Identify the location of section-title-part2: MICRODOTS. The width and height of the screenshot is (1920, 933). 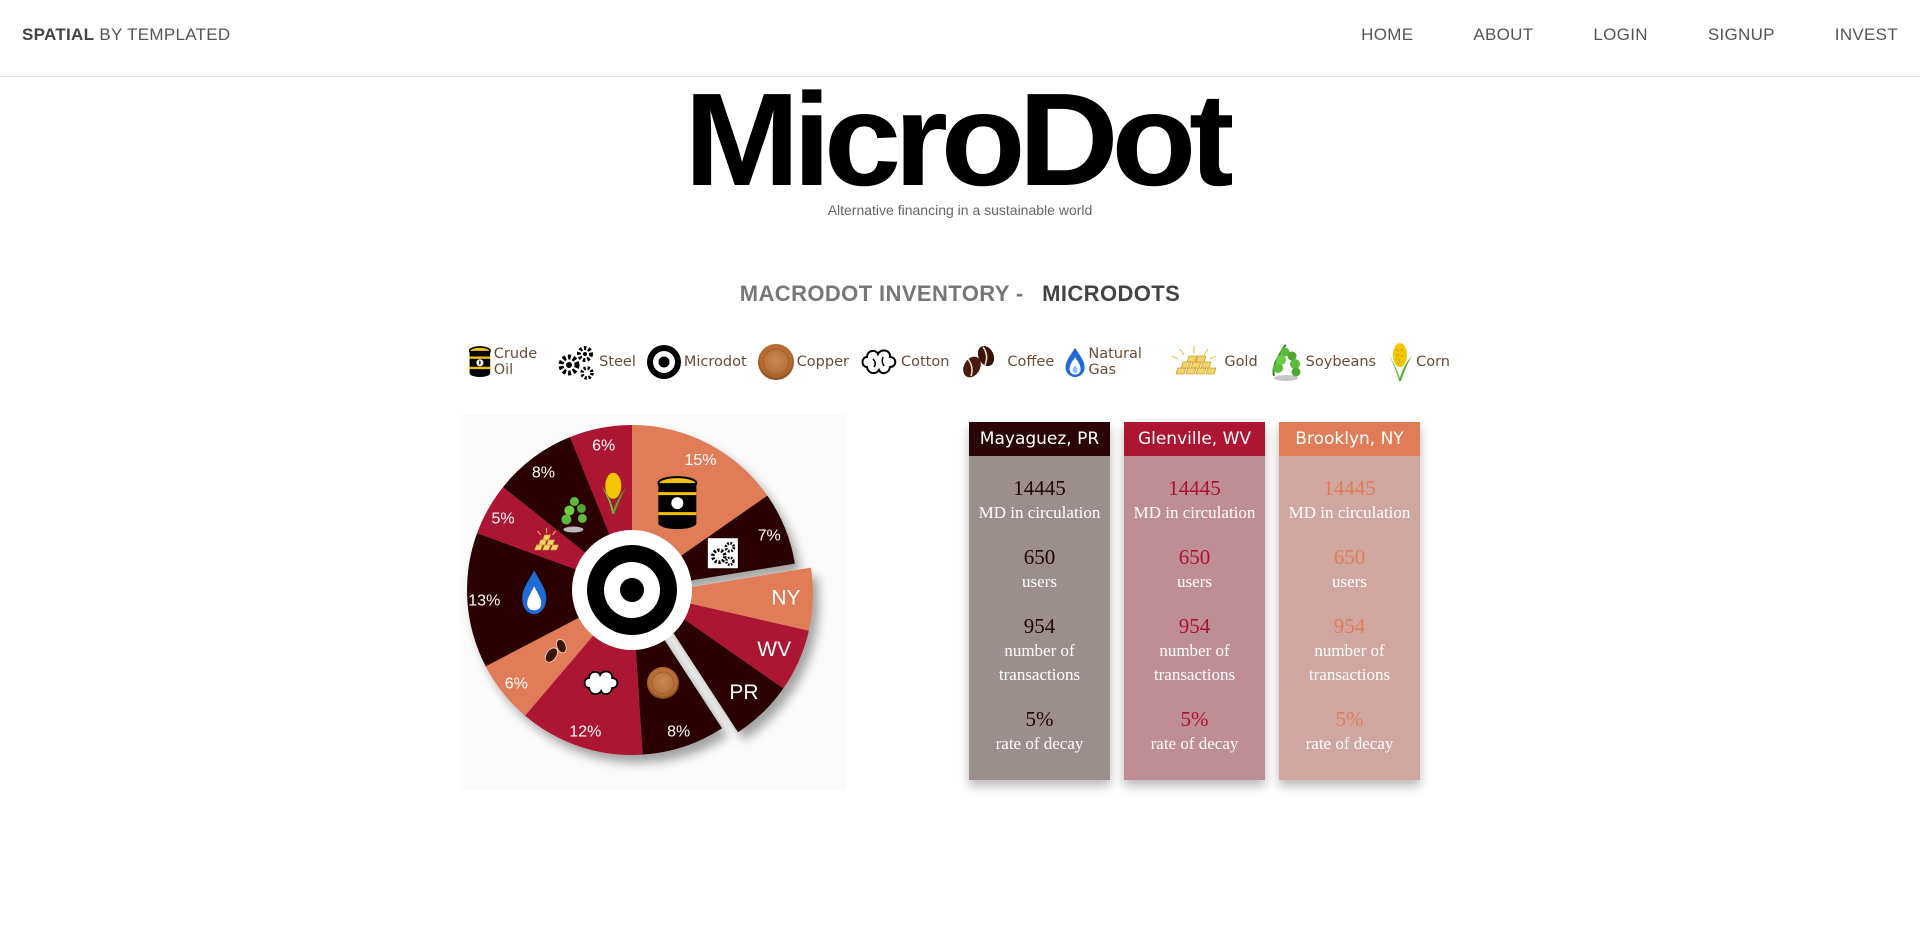
(1111, 293).